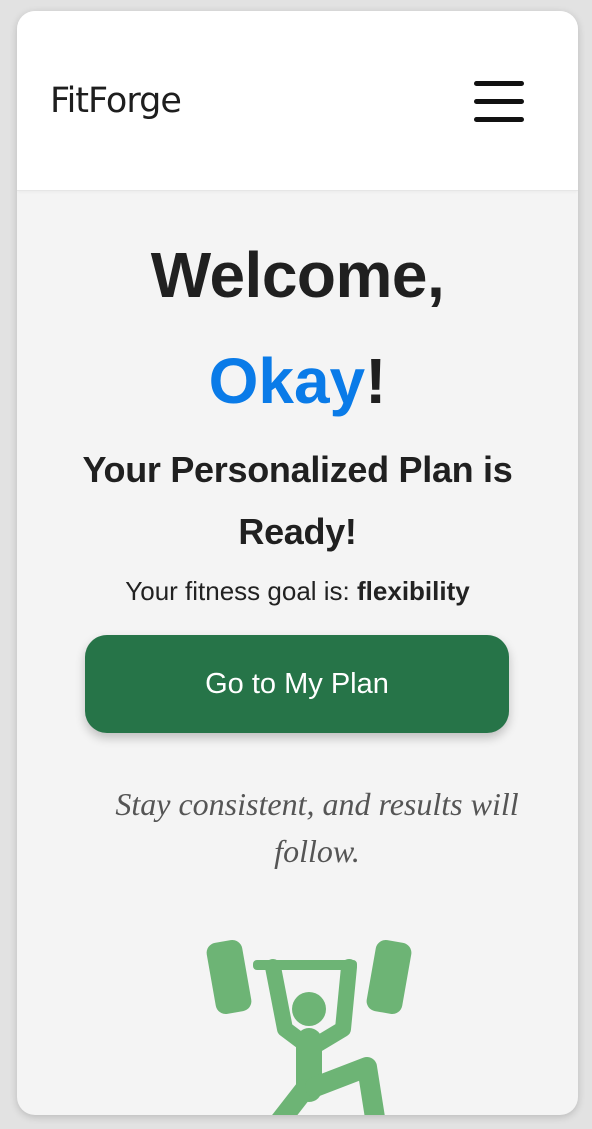  What do you see at coordinates (309, 1009) in the screenshot?
I see `lifter-head` at bounding box center [309, 1009].